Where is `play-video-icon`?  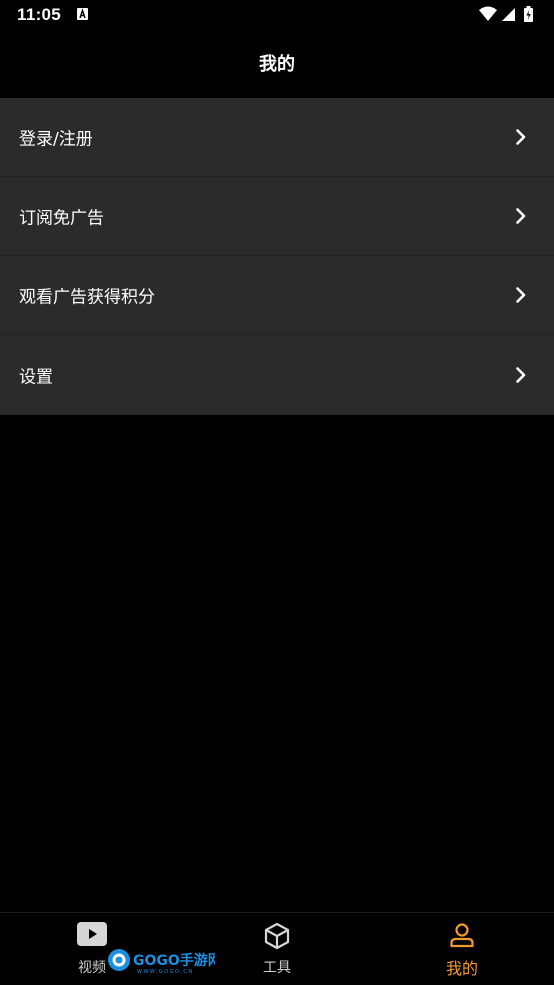 play-video-icon is located at coordinates (92, 934).